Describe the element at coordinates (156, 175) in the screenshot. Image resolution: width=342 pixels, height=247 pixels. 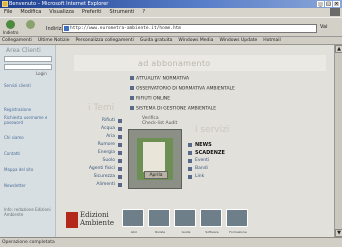
I see `aprila-button: Aprila` at that location.